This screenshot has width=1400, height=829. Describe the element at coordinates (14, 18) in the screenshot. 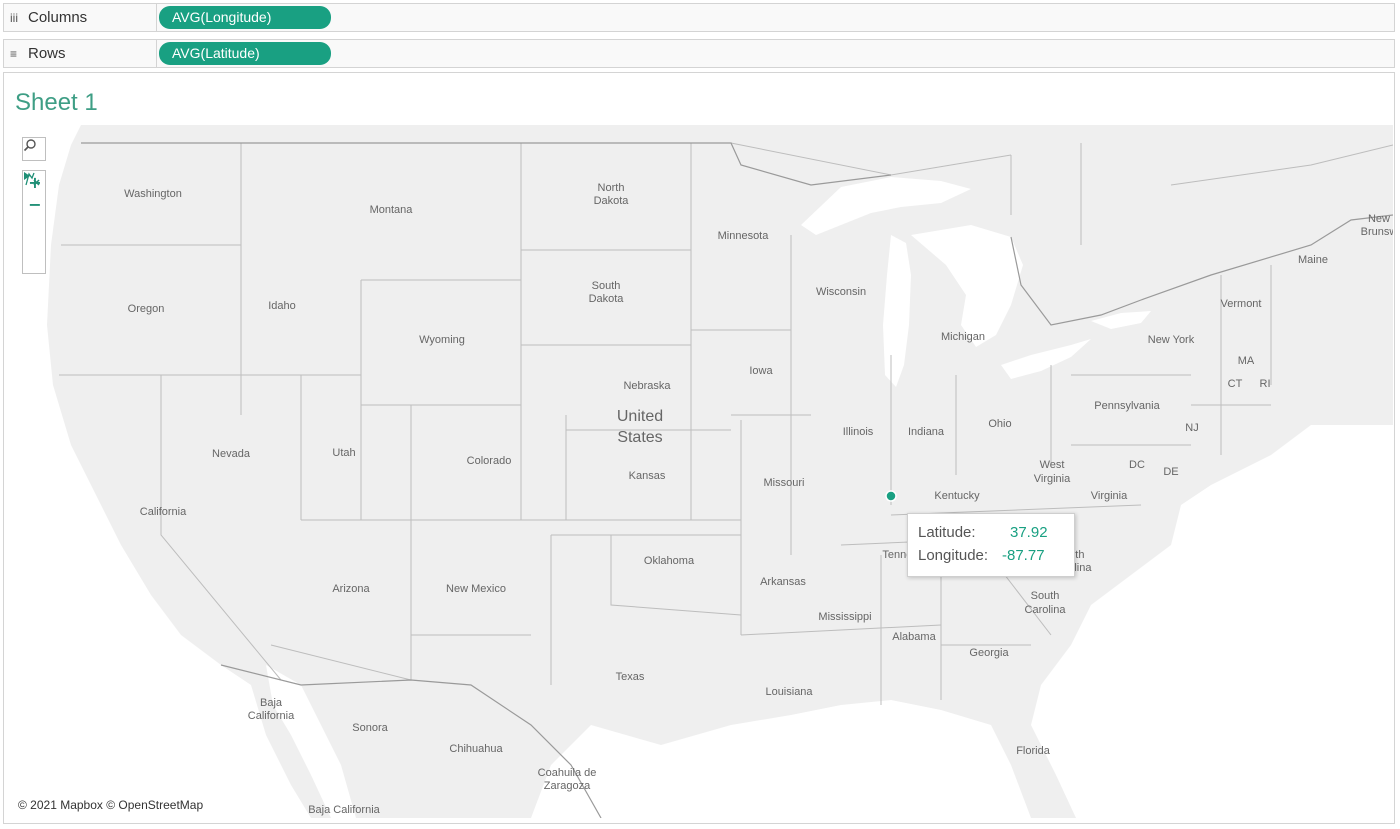

I see `columns-icon: iii` at that location.